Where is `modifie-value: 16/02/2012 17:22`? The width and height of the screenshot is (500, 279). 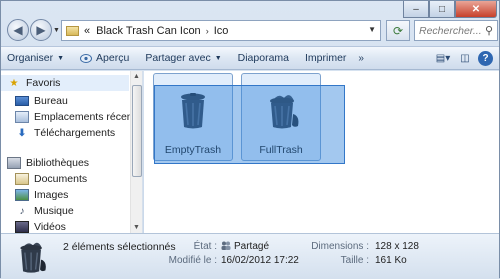
modifie-value: 16/02/2012 17:22 is located at coordinates (260, 260).